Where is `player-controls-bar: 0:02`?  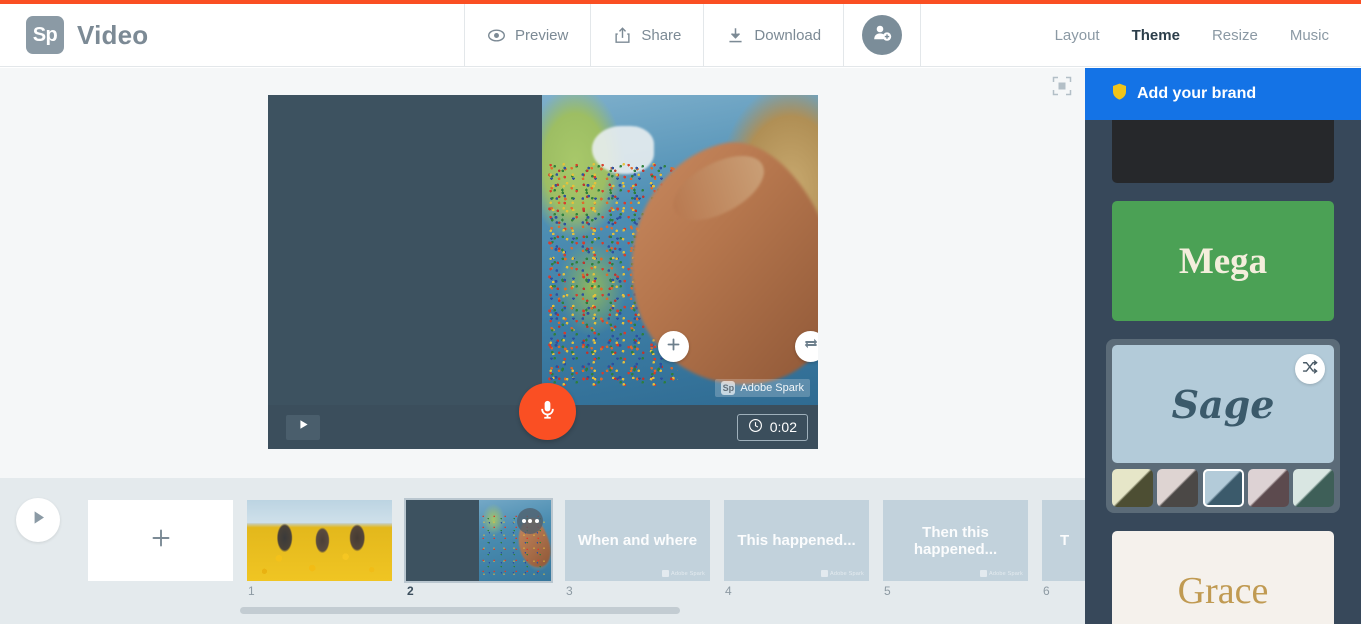
player-controls-bar: 0:02 is located at coordinates (543, 416).